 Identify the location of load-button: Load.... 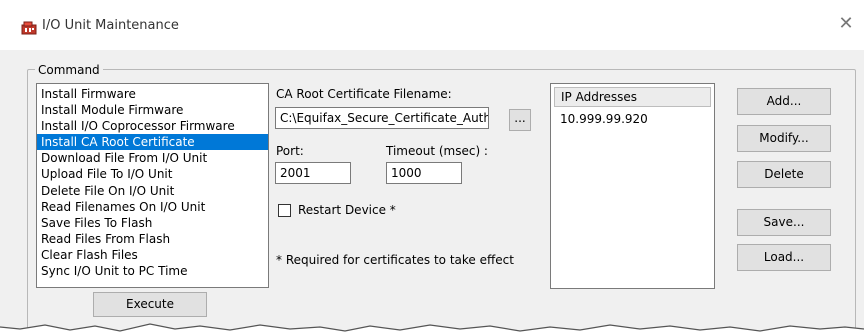
(784, 257).